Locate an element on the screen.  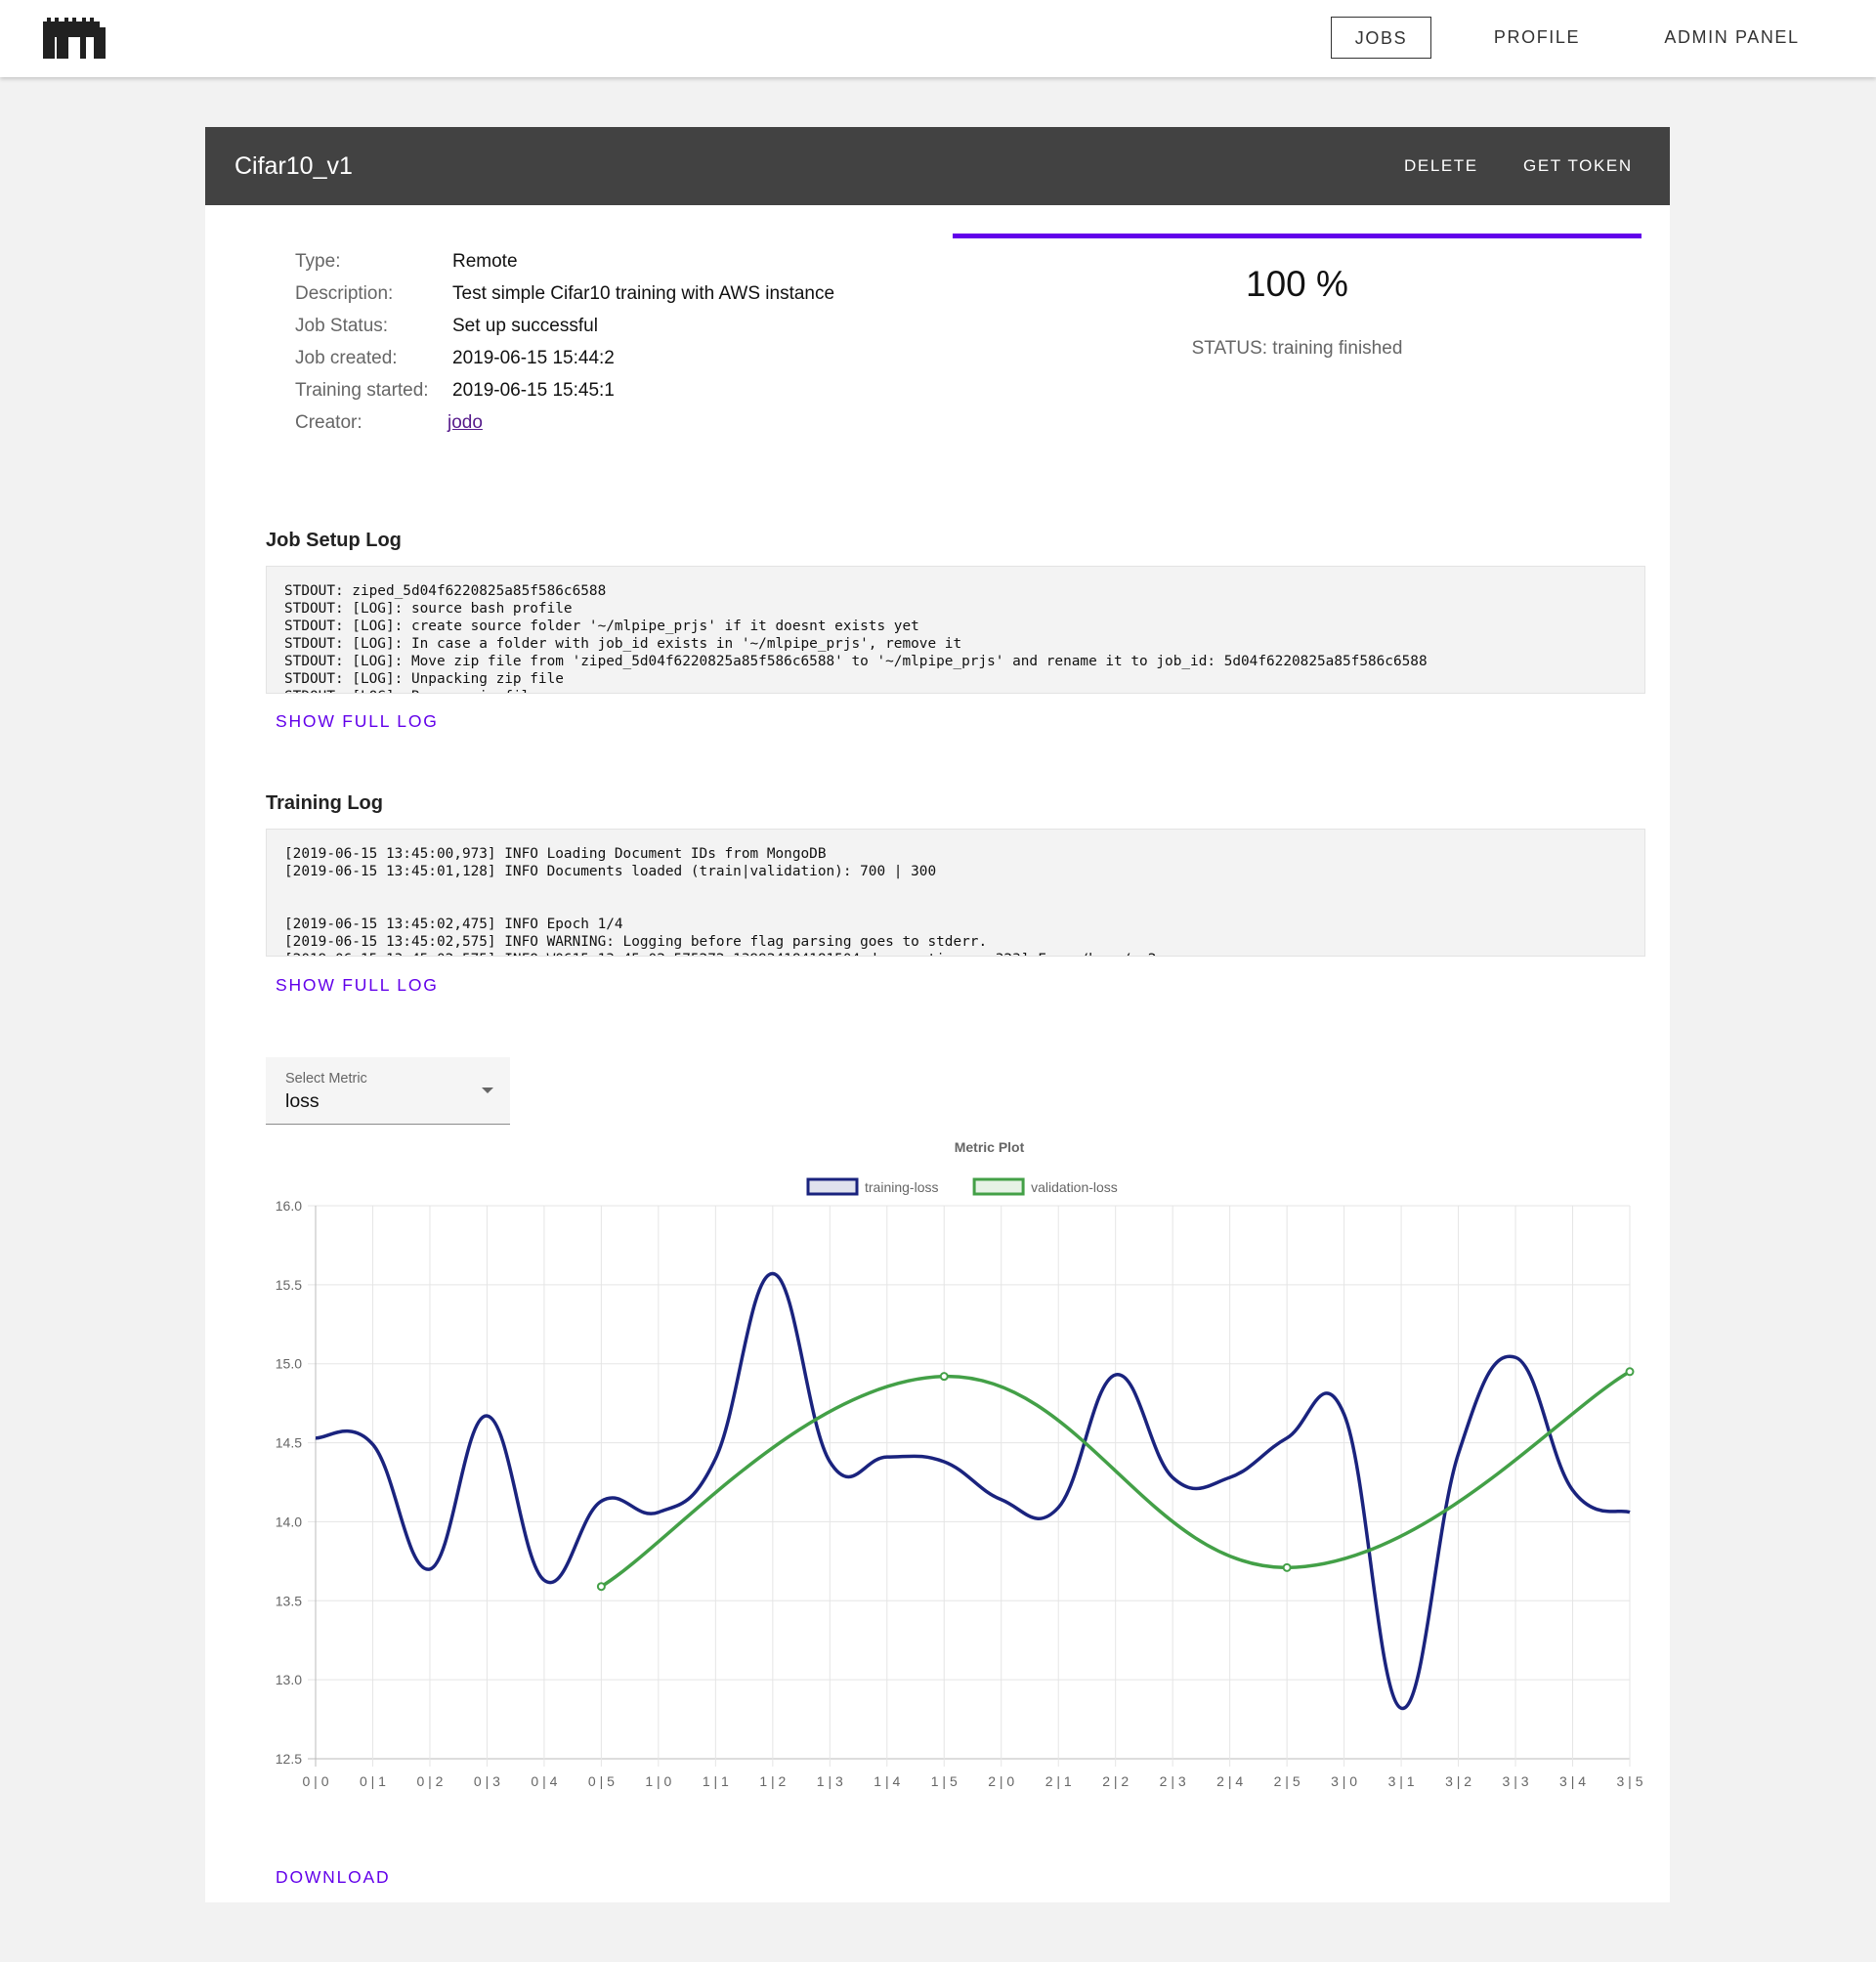
x-tick-label: 3 | 5 is located at coordinates (1630, 1781).